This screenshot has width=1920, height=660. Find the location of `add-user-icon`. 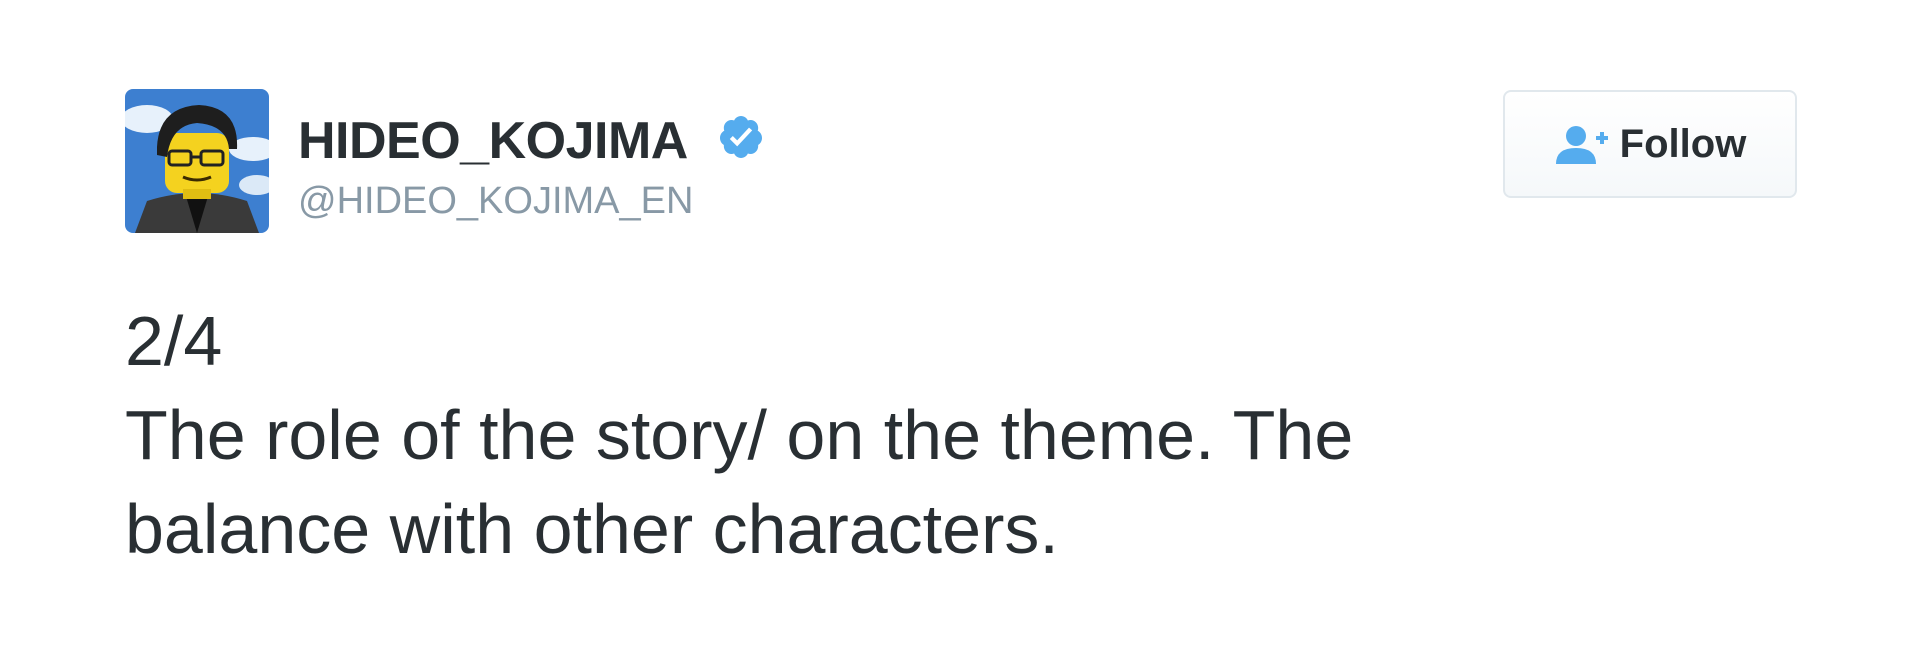

add-user-icon is located at coordinates (1581, 144).